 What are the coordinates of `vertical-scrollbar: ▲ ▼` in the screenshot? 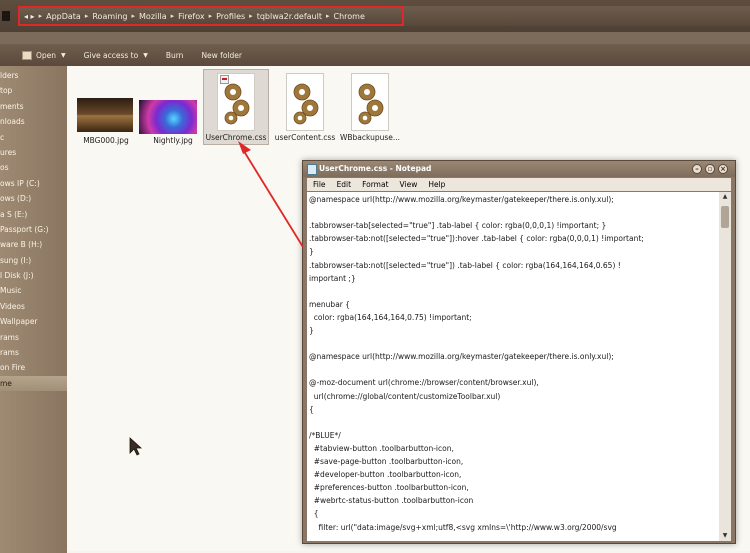 It's located at (725, 366).